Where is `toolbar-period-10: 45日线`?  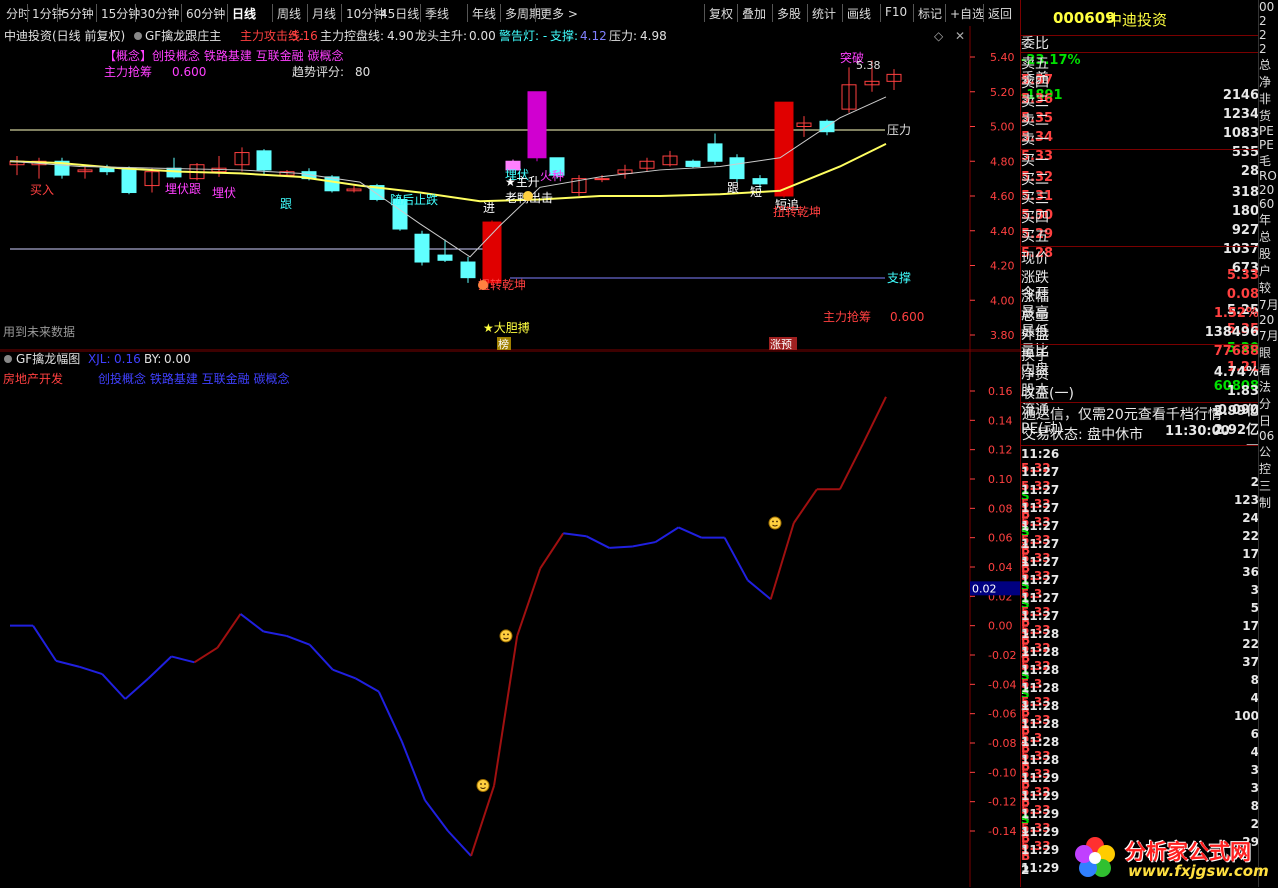 toolbar-period-10: 45日线 is located at coordinates (399, 13).